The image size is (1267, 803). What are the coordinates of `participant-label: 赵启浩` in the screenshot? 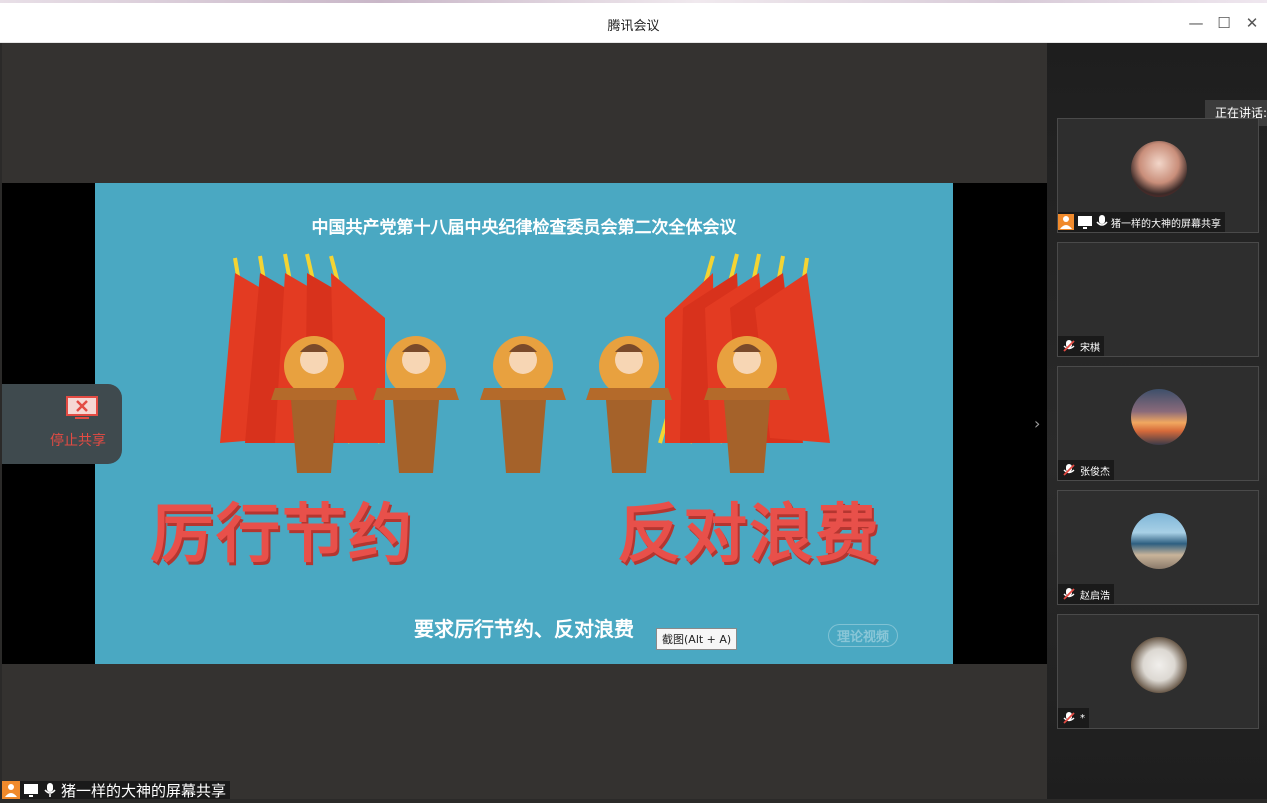 It's located at (1086, 594).